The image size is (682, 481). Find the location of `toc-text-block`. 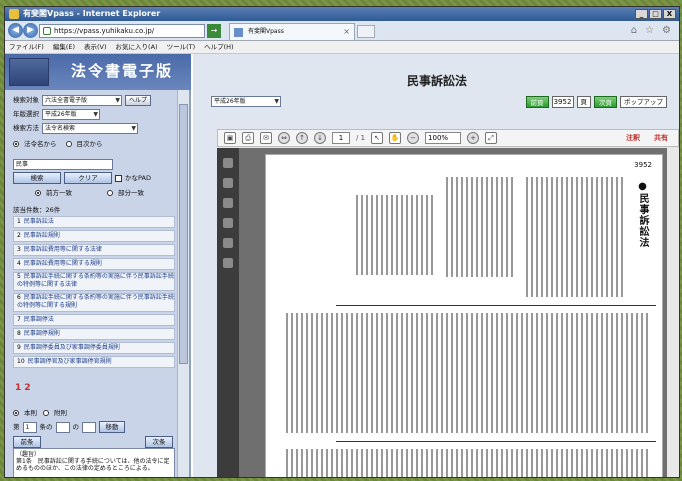

toc-text-block is located at coordinates (576, 237).